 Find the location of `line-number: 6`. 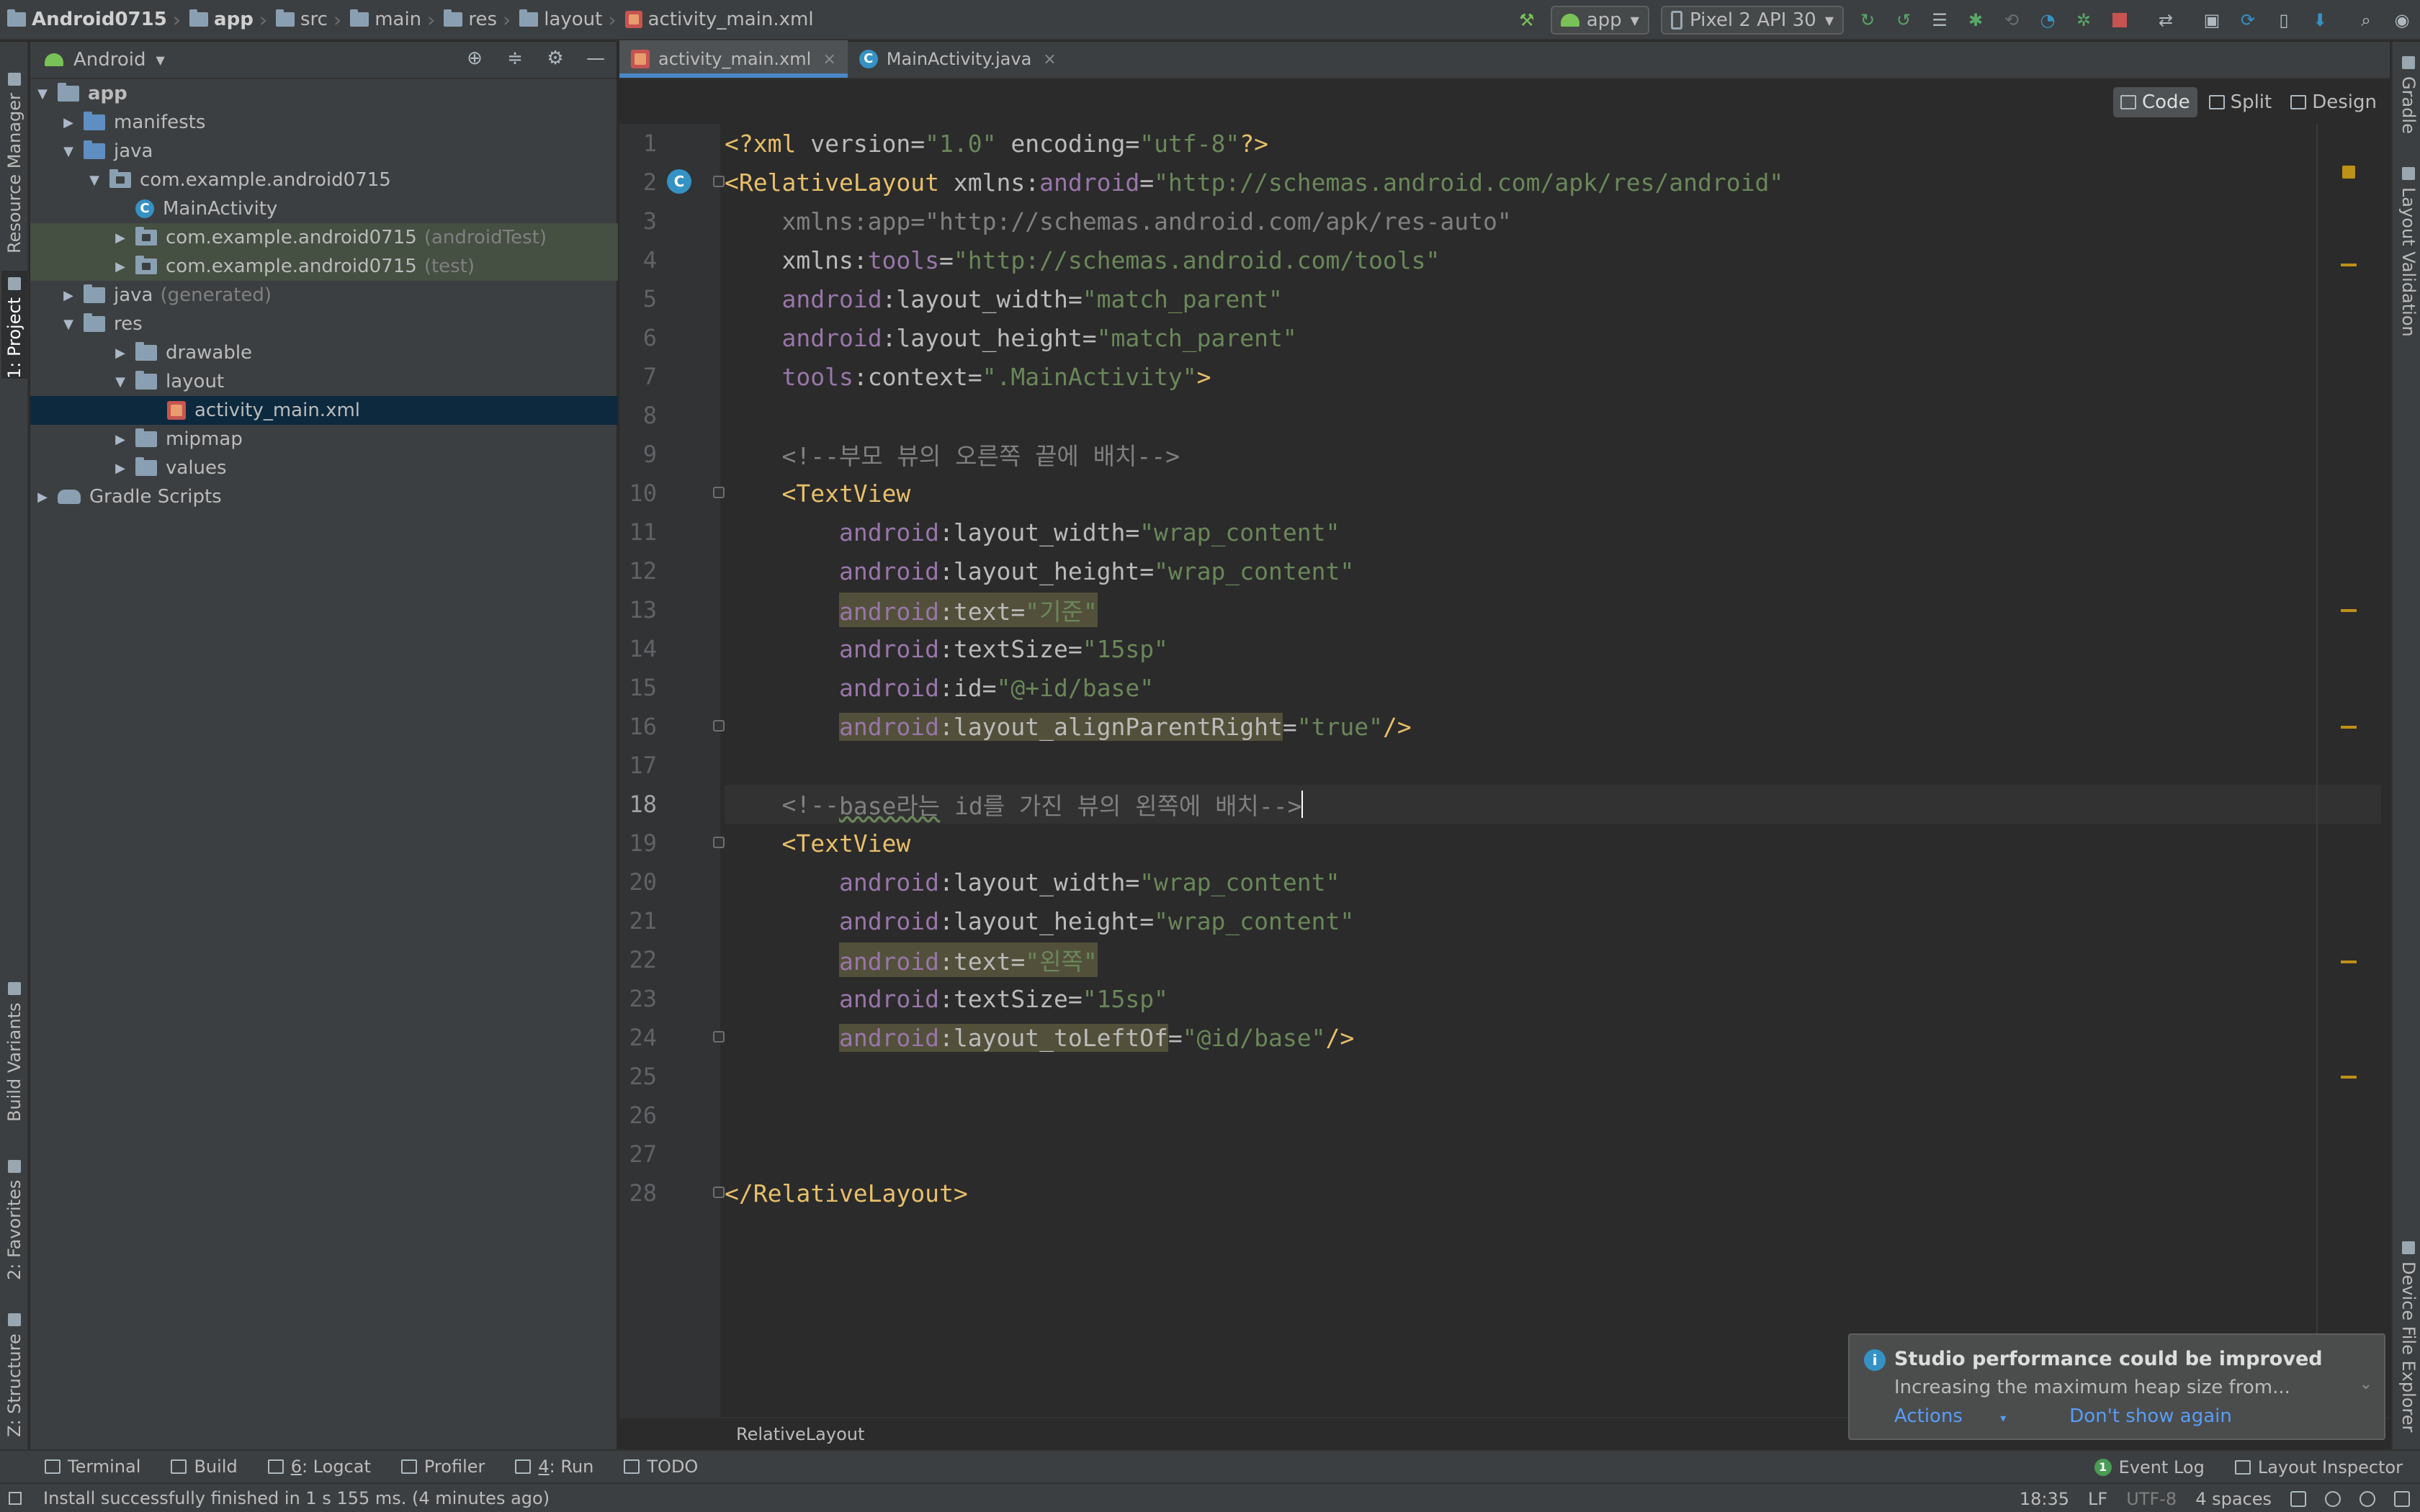

line-number: 6 is located at coordinates (638, 337).